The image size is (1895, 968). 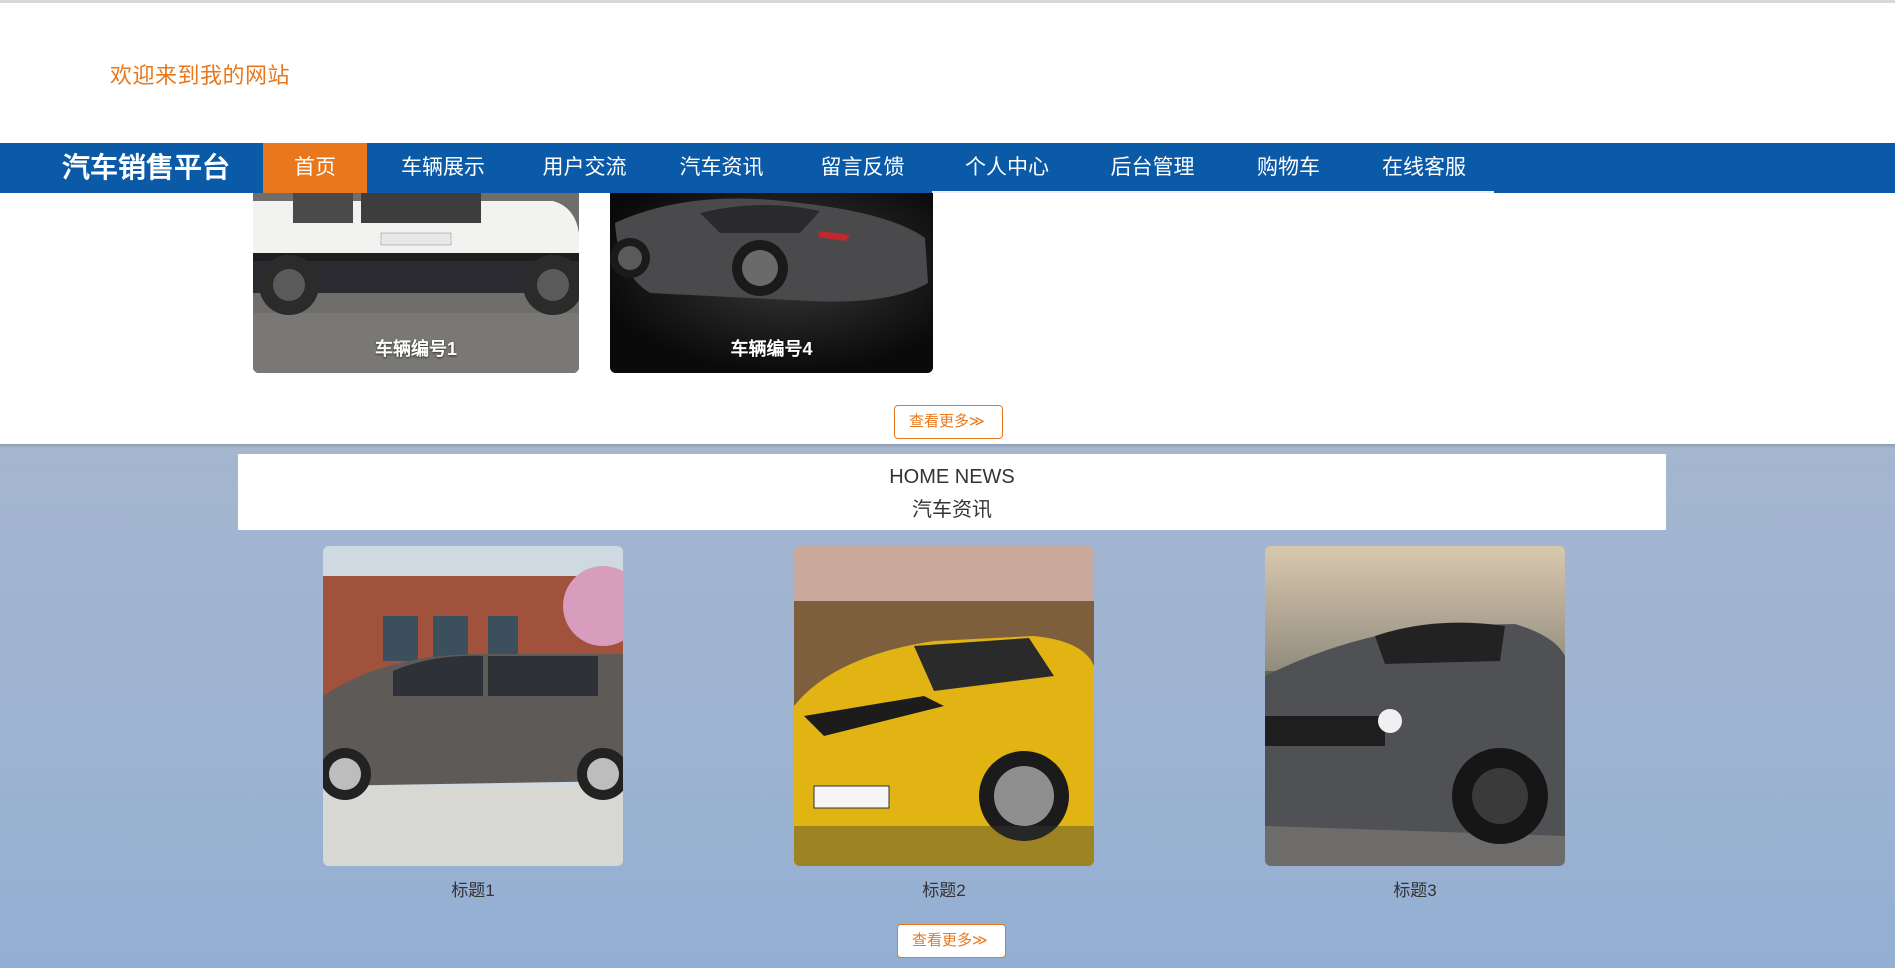 What do you see at coordinates (771, 349) in the screenshot?
I see `vehicle-label: 车辆编号4` at bounding box center [771, 349].